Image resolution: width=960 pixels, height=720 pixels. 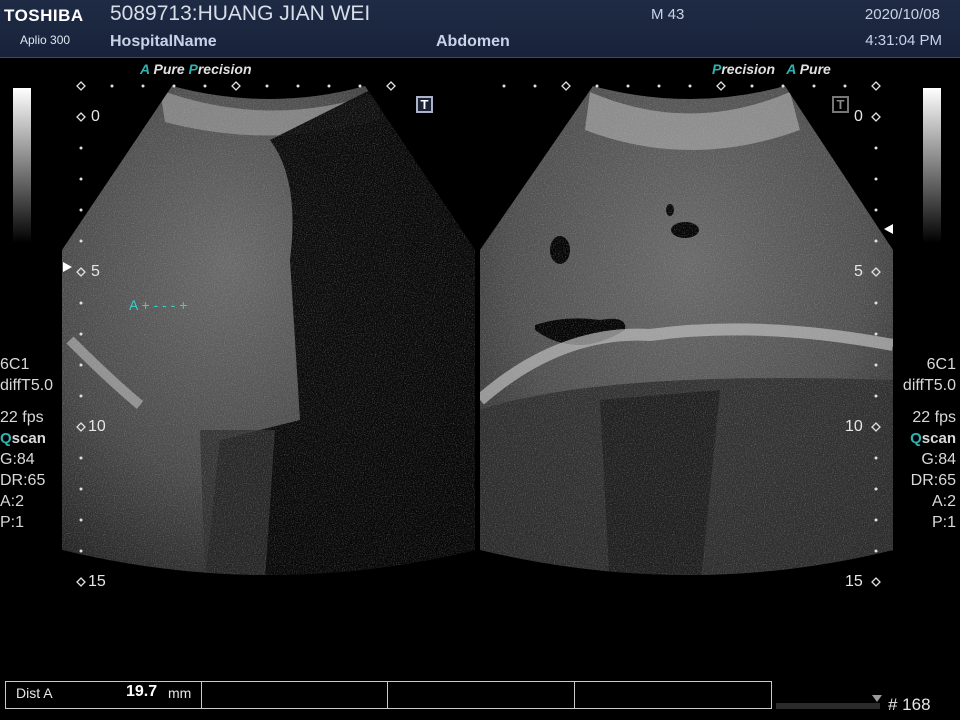 I want to click on measurement-unit: mm, so click(x=180, y=693).